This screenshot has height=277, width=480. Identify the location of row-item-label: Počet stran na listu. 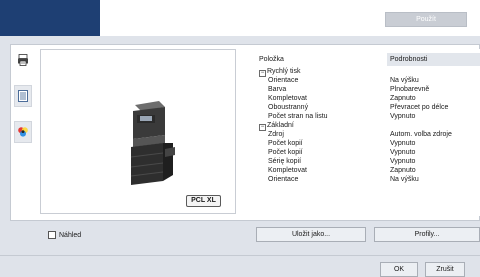
(321, 116).